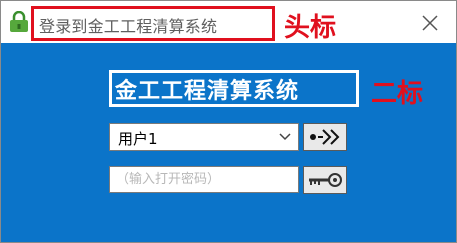  Describe the element at coordinates (204, 179) in the screenshot. I see `password-input` at that location.